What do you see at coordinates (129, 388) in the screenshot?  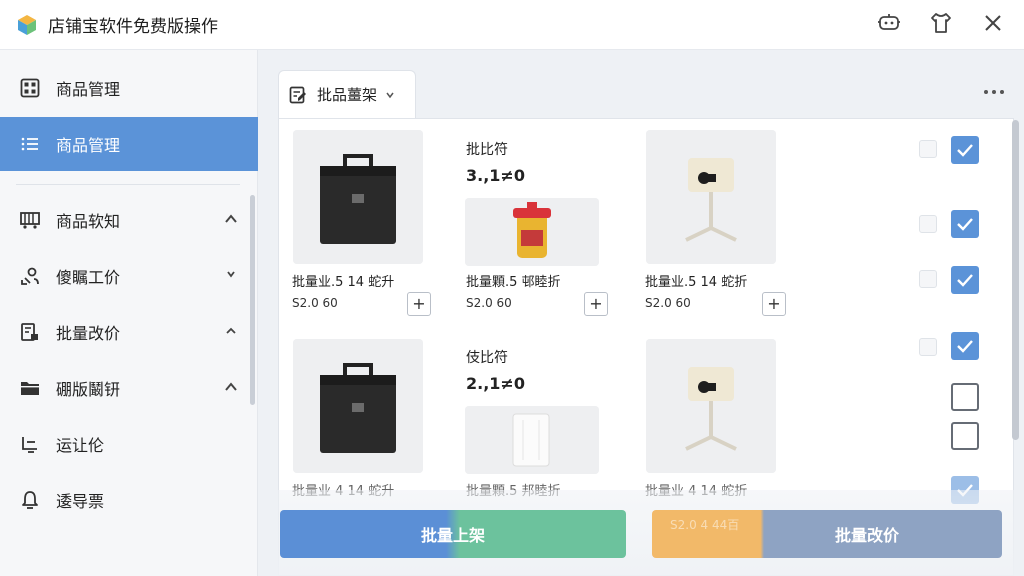 I see `sidebar-item-folder: 硼版鬫钘` at bounding box center [129, 388].